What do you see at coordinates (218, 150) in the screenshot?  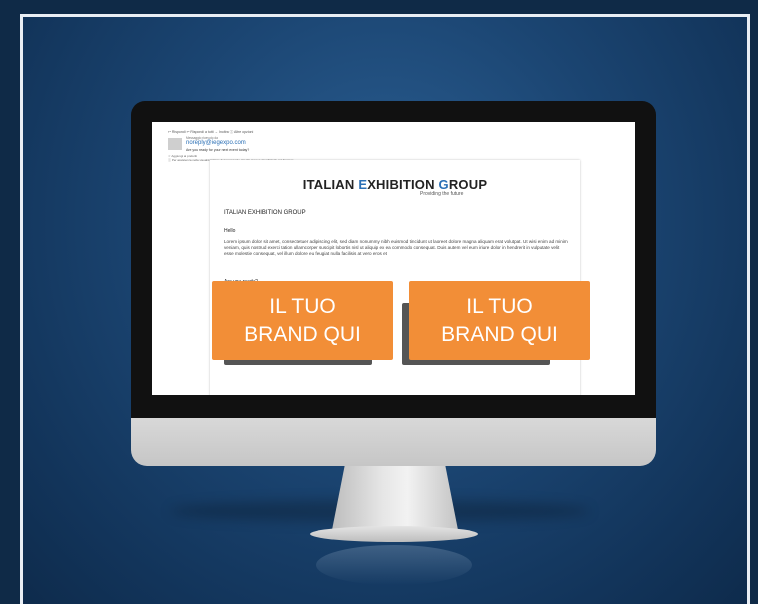 I see `email-subject: Are you ready for your next event today?` at bounding box center [218, 150].